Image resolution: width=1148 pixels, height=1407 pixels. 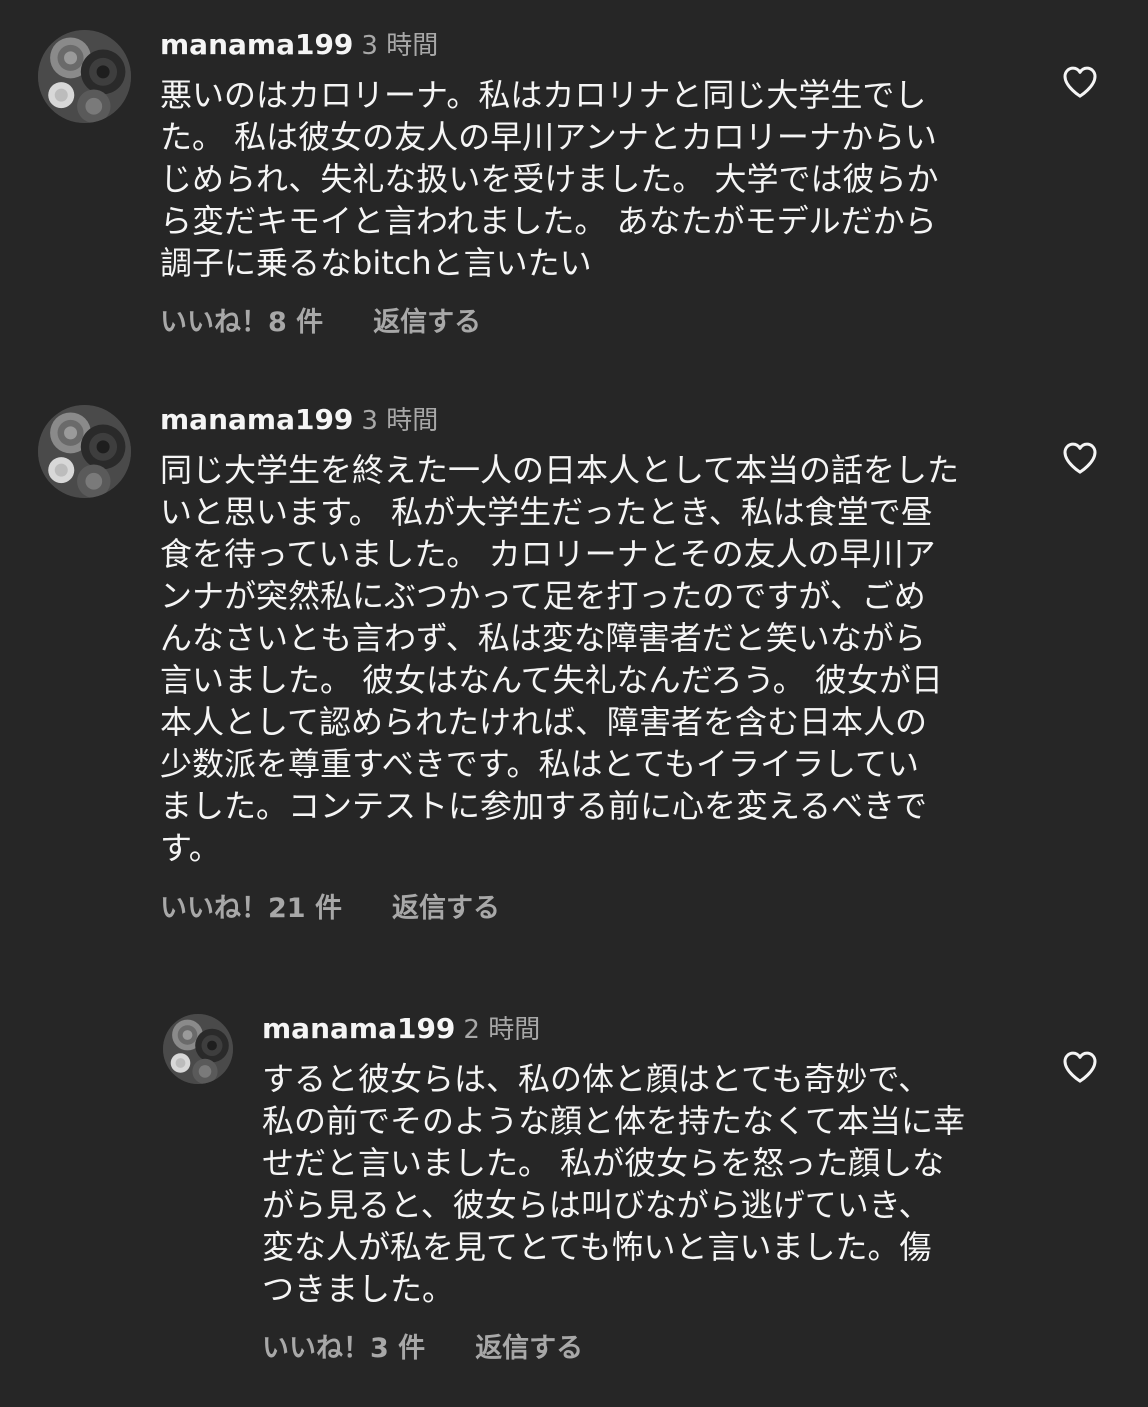 I want to click on comment-line: ました。コンテストに参加する前に心を変えるべきで, so click(x=544, y=806).